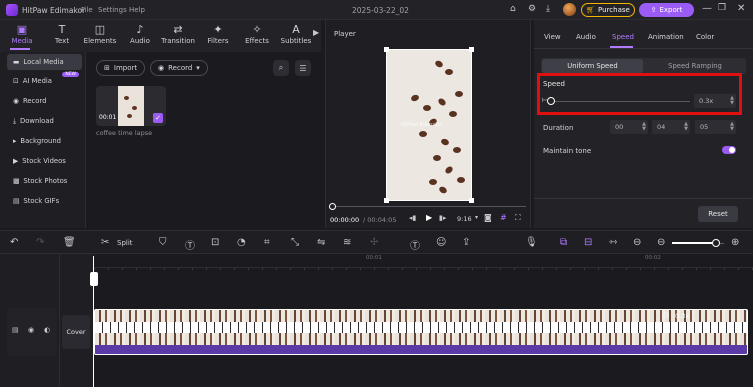  Describe the element at coordinates (140, 34) in the screenshot. I see `tab-audio: ♪ Audio` at that location.